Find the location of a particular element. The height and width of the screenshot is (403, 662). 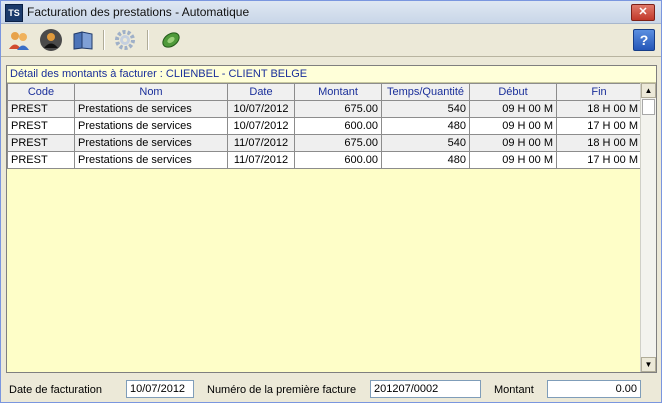

help-button: ? is located at coordinates (644, 40).